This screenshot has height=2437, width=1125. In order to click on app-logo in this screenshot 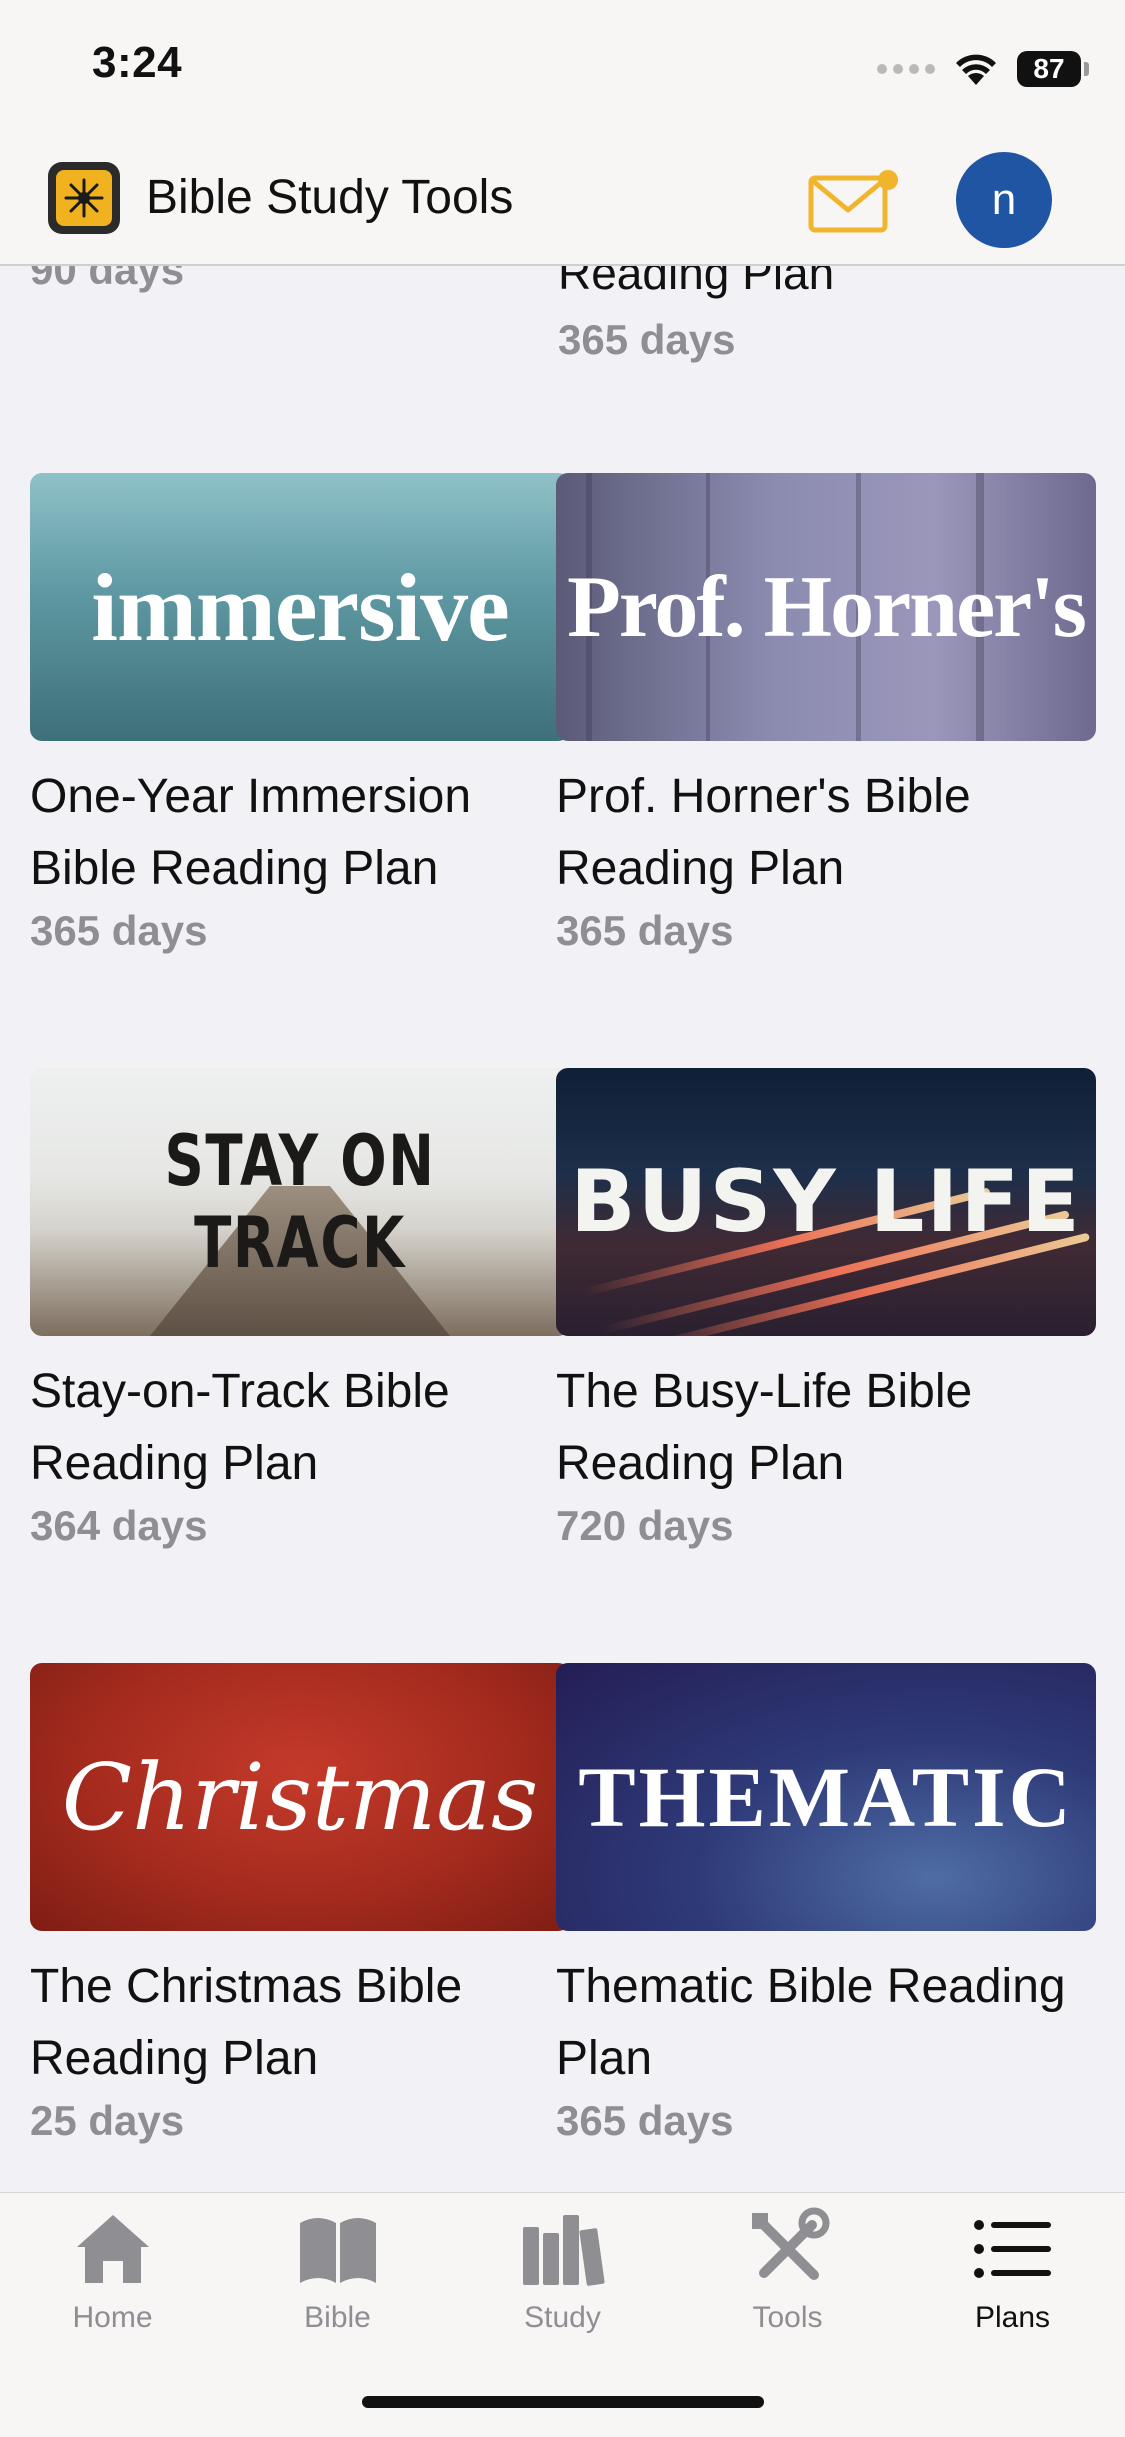, I will do `click(84, 198)`.